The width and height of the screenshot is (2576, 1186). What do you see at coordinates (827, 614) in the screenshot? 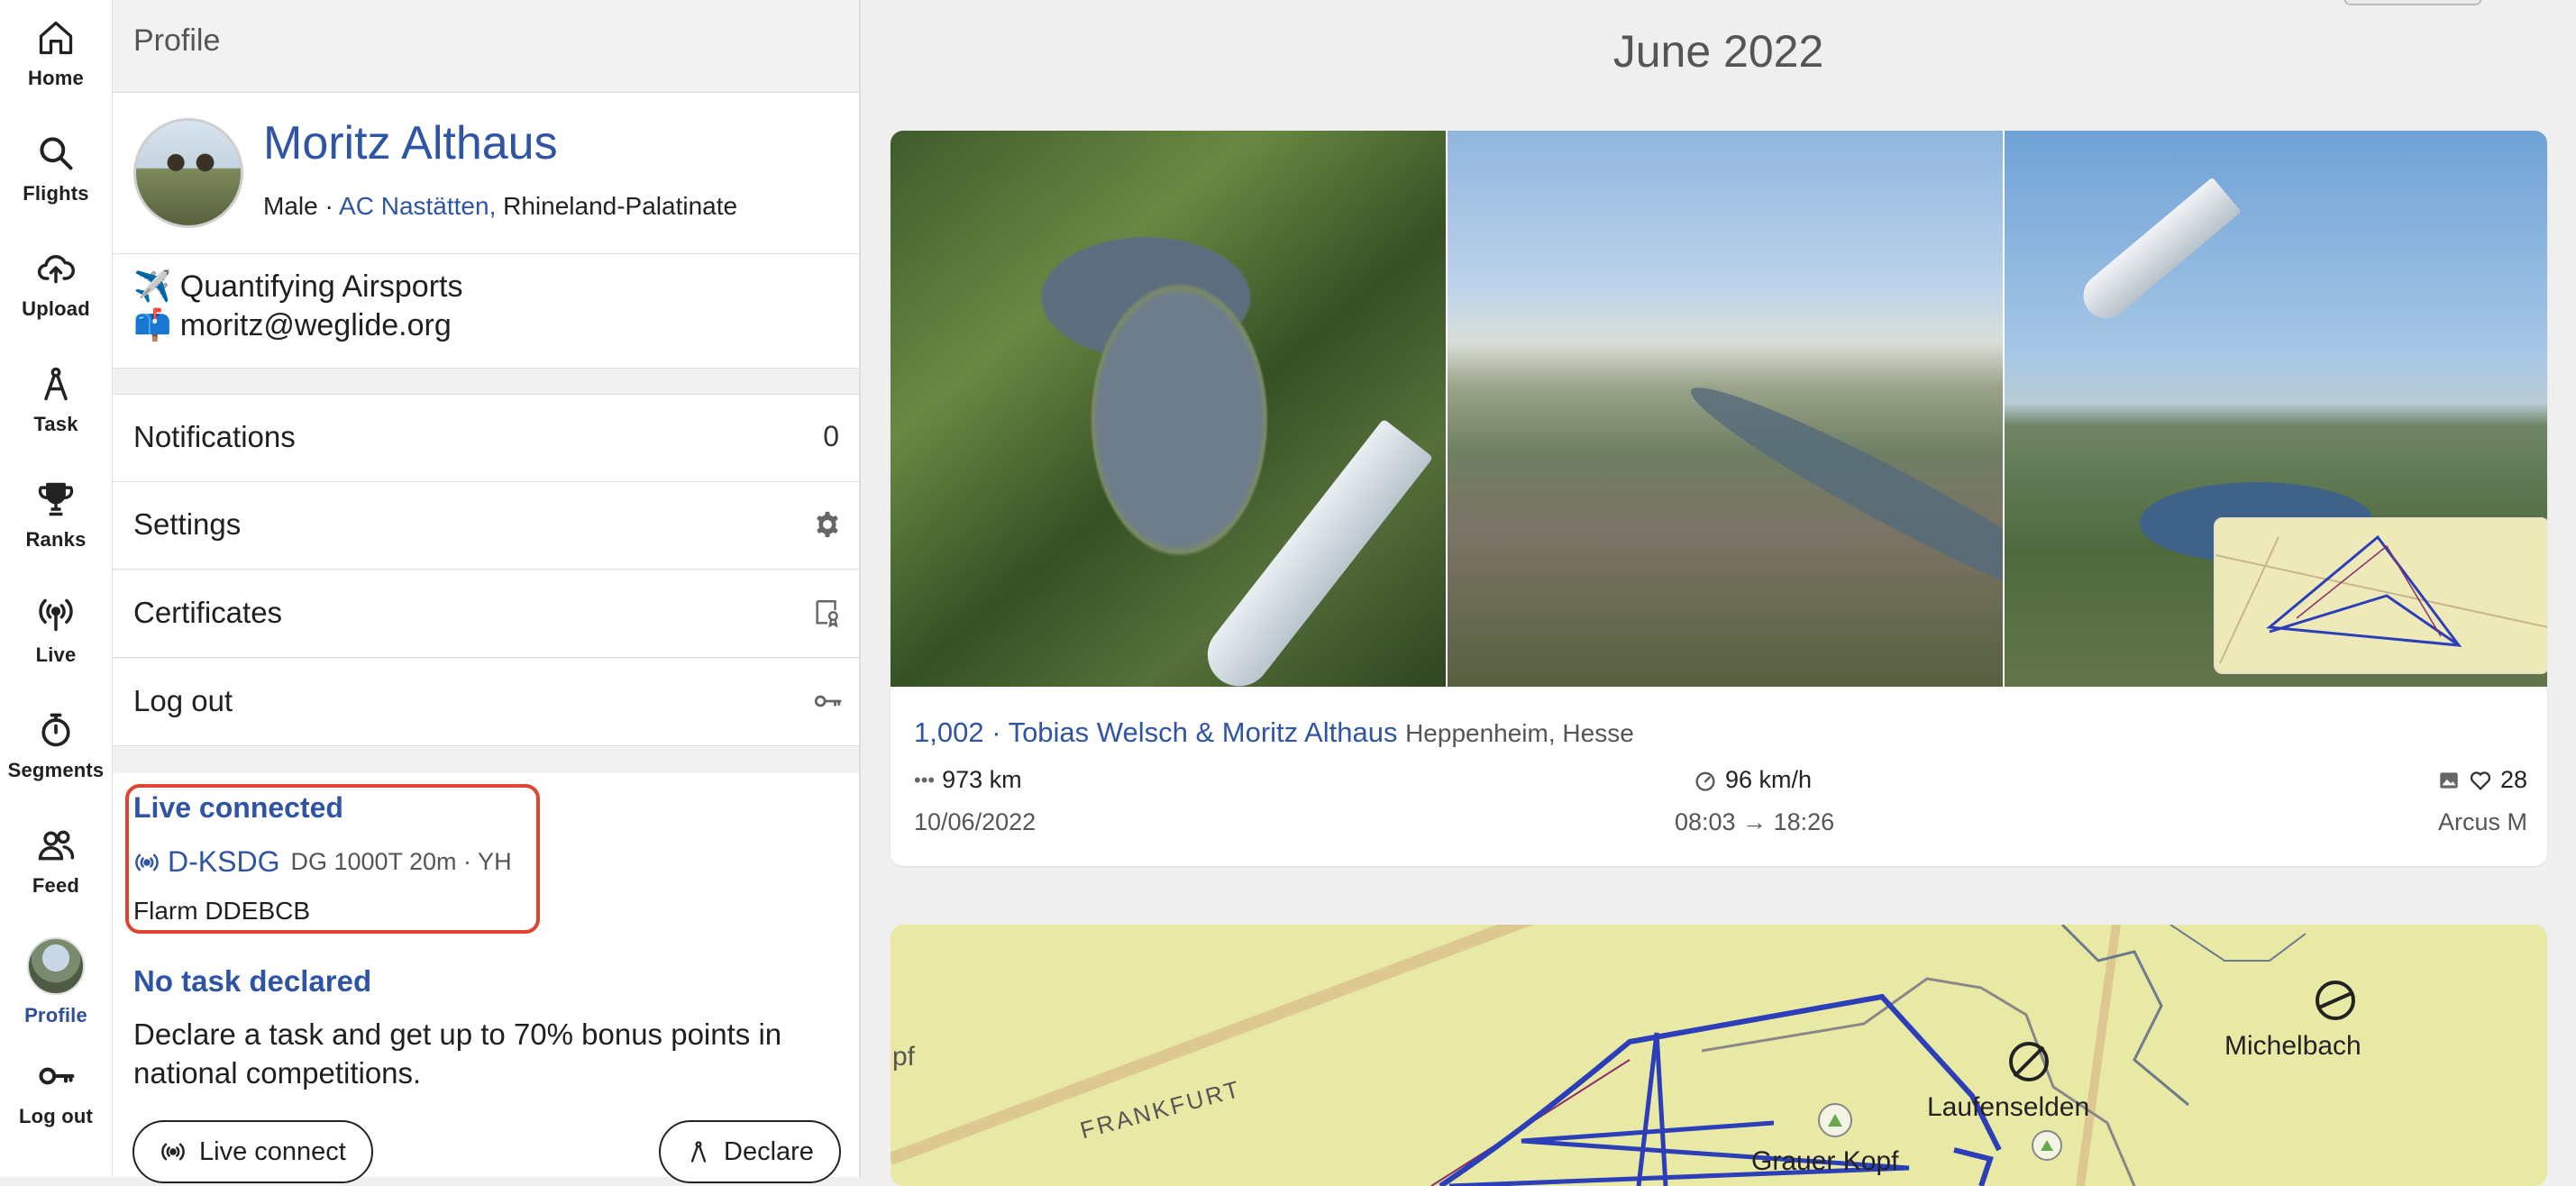
I see `certificate-icon` at bounding box center [827, 614].